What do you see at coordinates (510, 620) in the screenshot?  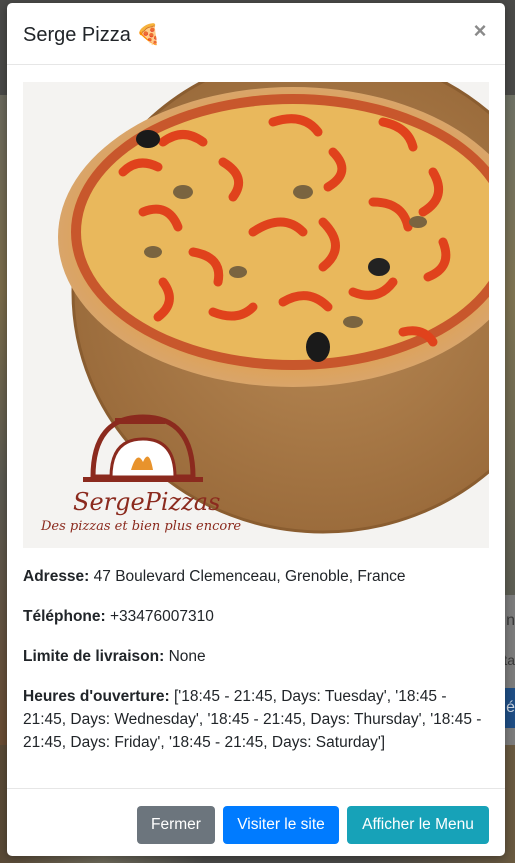 I see `background-card-title: n` at bounding box center [510, 620].